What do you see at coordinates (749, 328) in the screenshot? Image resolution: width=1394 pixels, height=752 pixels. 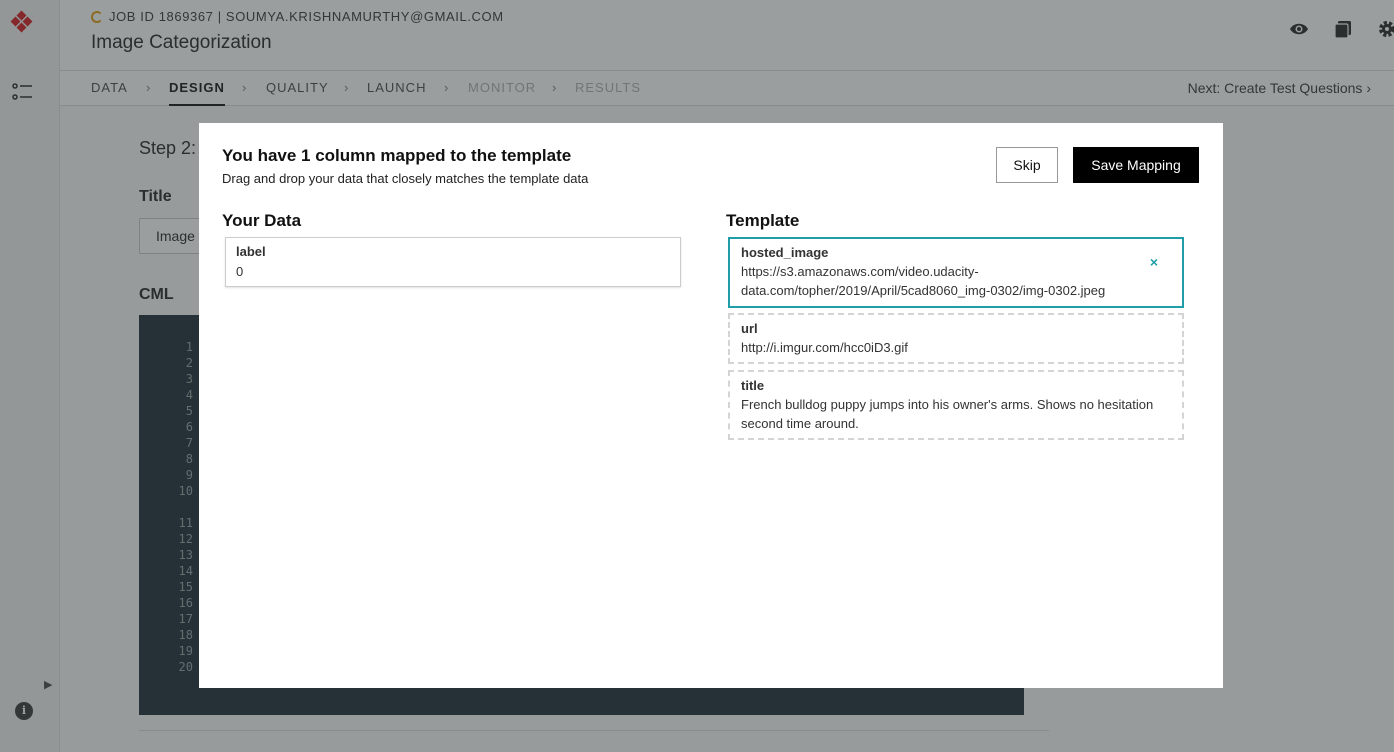 I see `template-key: url` at bounding box center [749, 328].